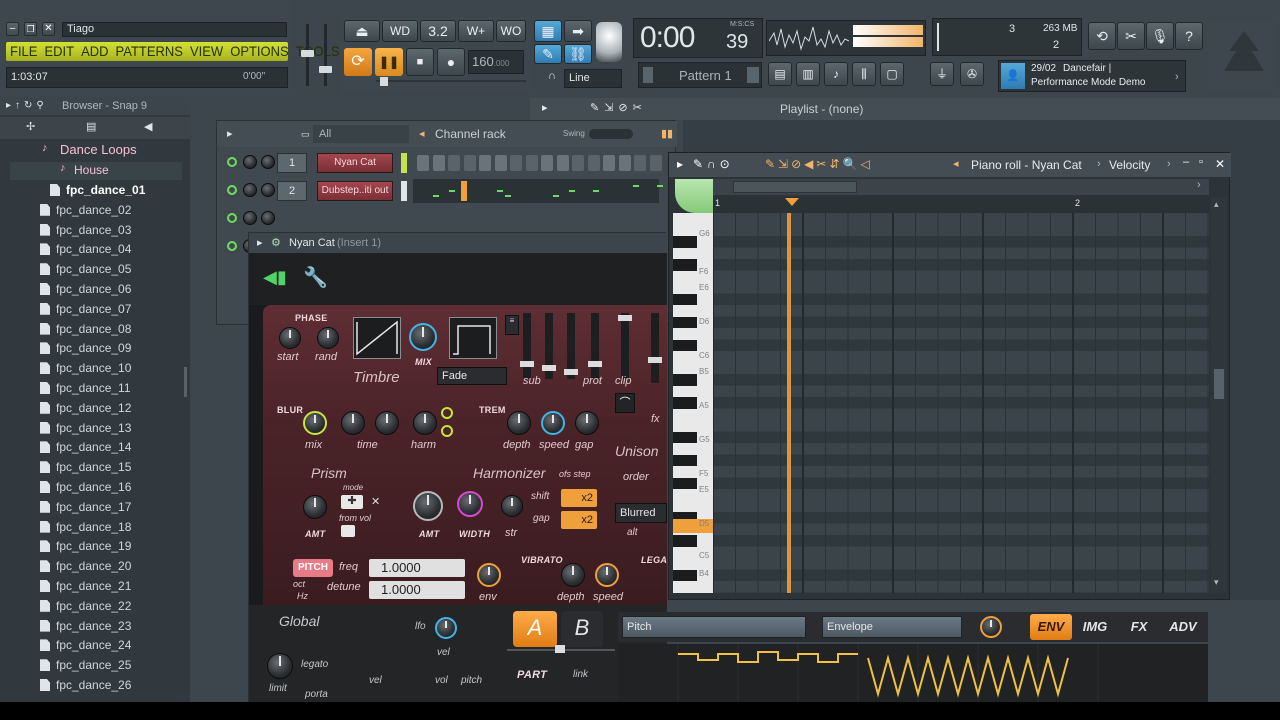  What do you see at coordinates (85, 289) in the screenshot?
I see `browser-file-item: fpc_dance_06` at bounding box center [85, 289].